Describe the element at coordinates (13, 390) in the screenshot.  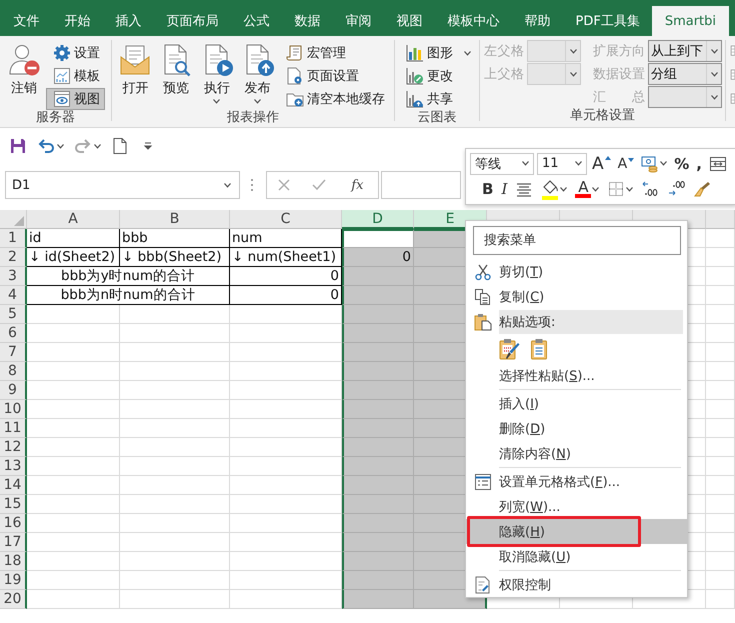
I see `row-header: 9` at that location.